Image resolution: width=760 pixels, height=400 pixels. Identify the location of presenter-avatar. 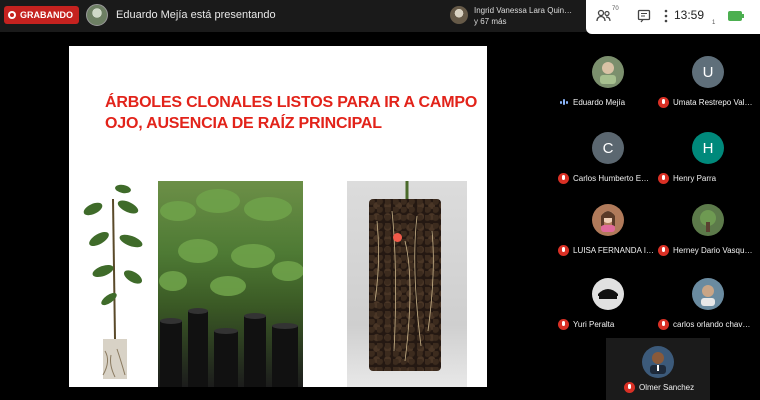
(97, 15).